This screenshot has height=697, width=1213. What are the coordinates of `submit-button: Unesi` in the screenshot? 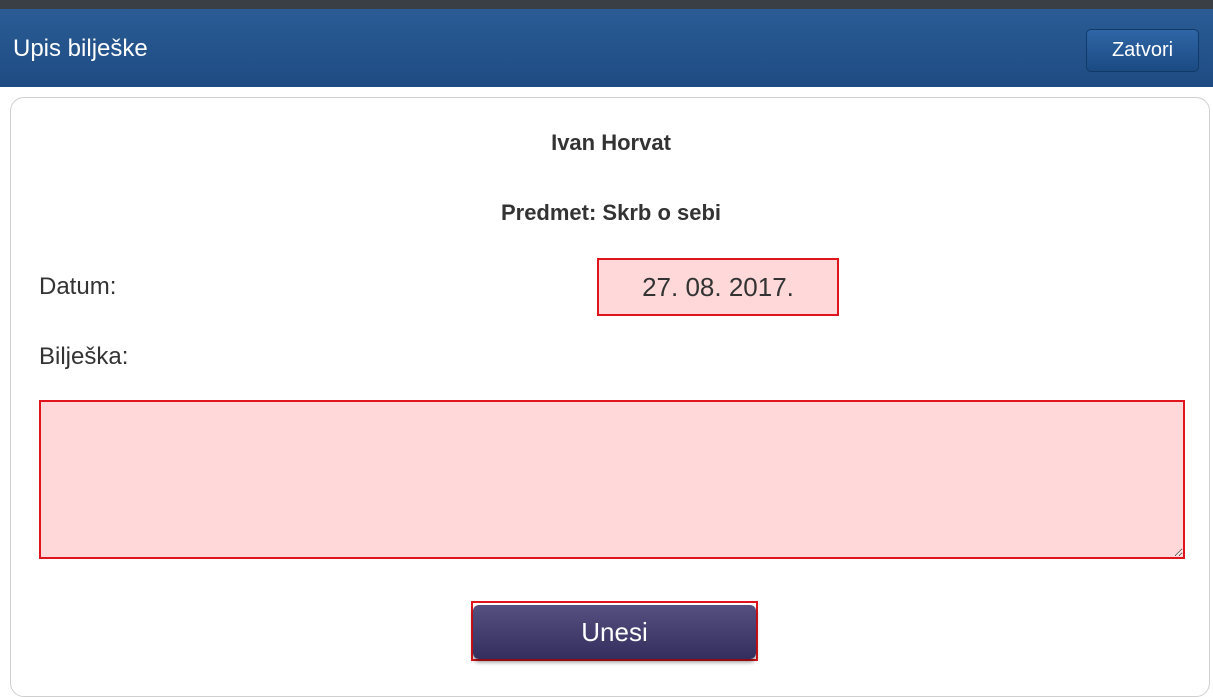 It's located at (614, 632).